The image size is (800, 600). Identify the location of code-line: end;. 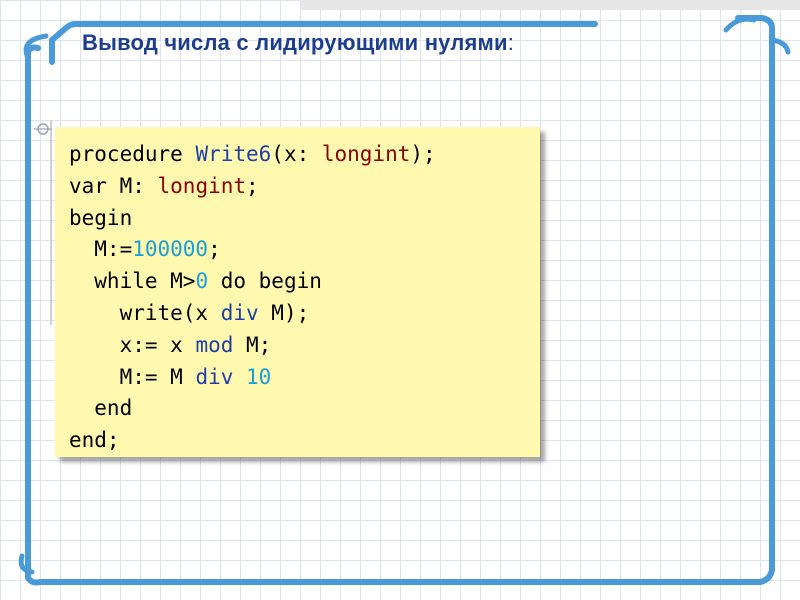
(252, 441).